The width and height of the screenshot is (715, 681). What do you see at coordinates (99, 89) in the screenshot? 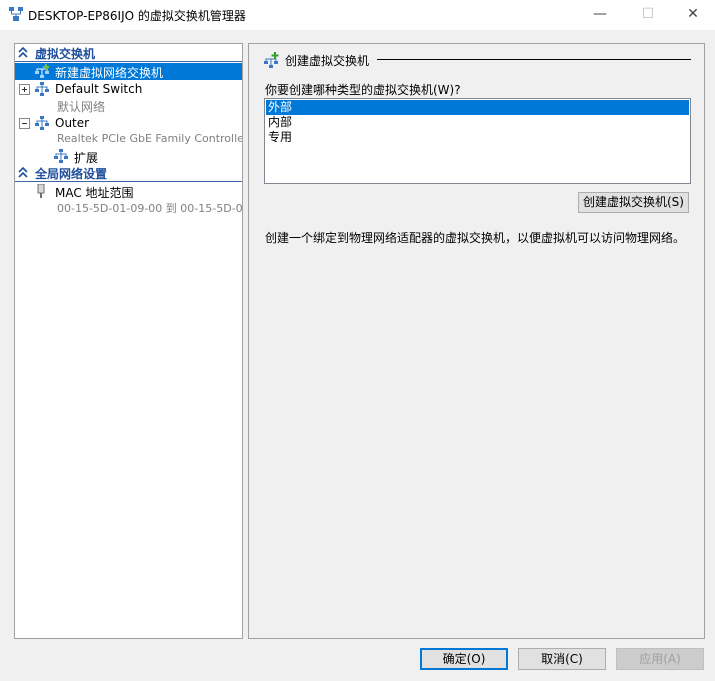
I see `tree-item-label: Default Switch` at bounding box center [99, 89].